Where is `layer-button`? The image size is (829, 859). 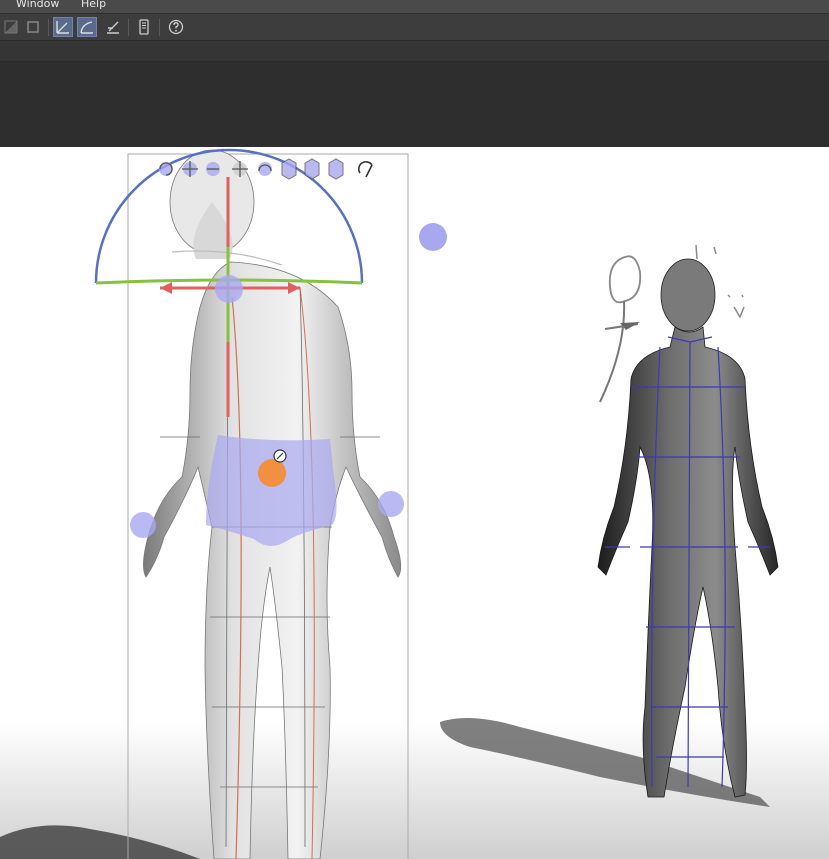 layer-button is located at coordinates (11, 27).